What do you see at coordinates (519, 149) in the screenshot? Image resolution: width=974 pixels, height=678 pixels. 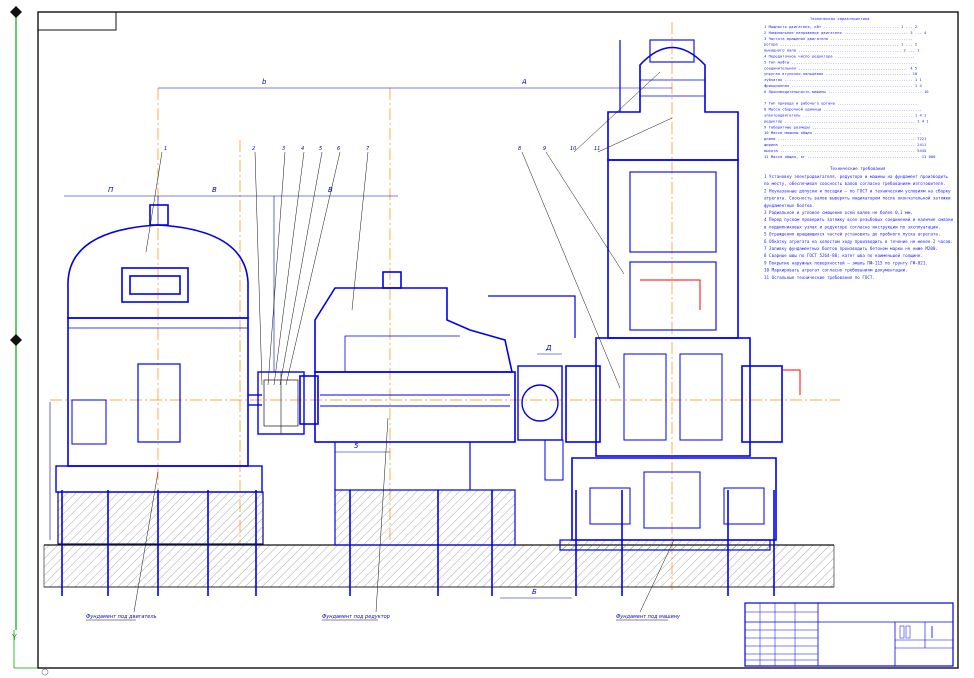 I see `leader-machine-8: 8` at bounding box center [519, 149].